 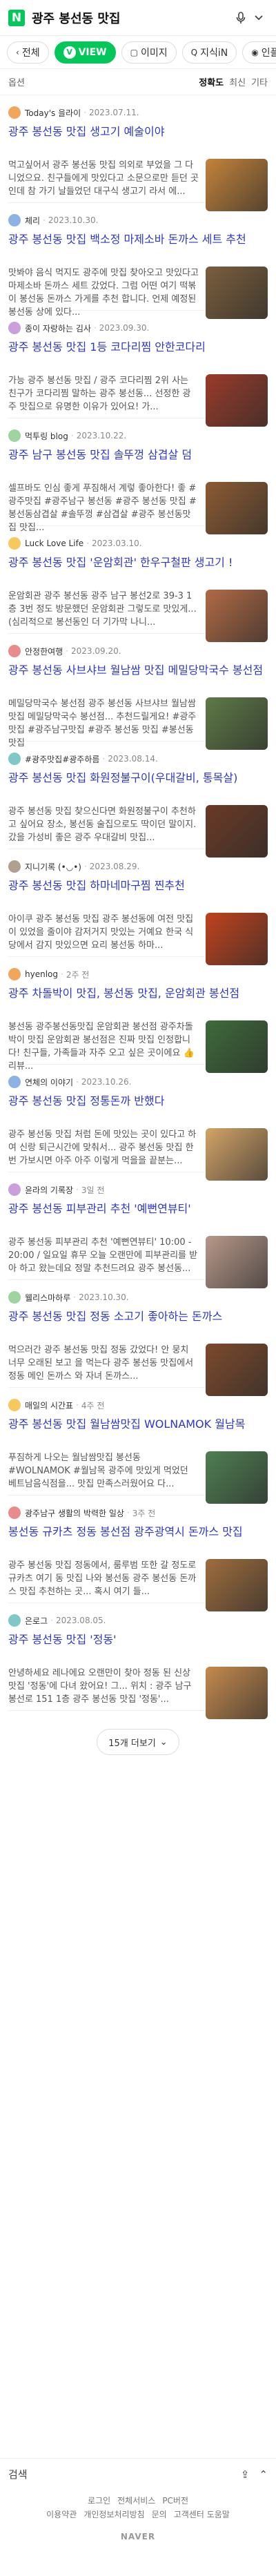 What do you see at coordinates (49, 1082) in the screenshot?
I see `result-author: 연체의 이야기` at bounding box center [49, 1082].